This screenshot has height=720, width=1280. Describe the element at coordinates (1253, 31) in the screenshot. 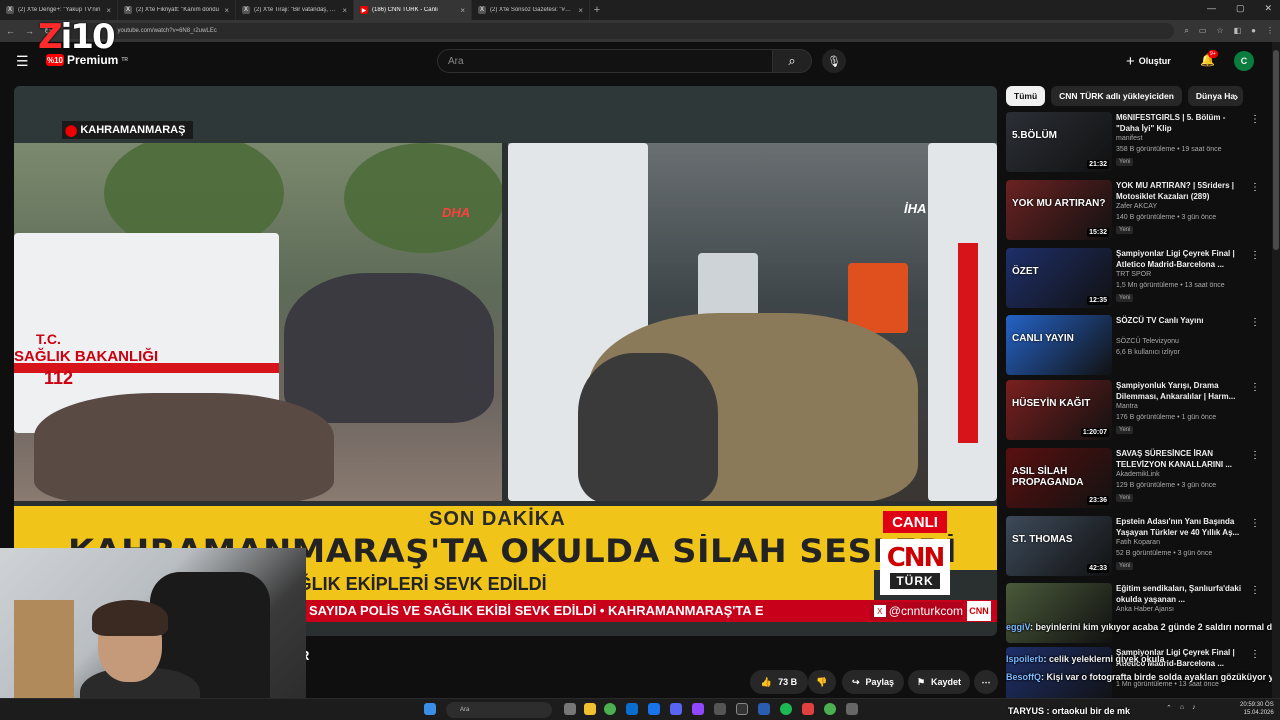

I see `profile-icon: ●` at that location.